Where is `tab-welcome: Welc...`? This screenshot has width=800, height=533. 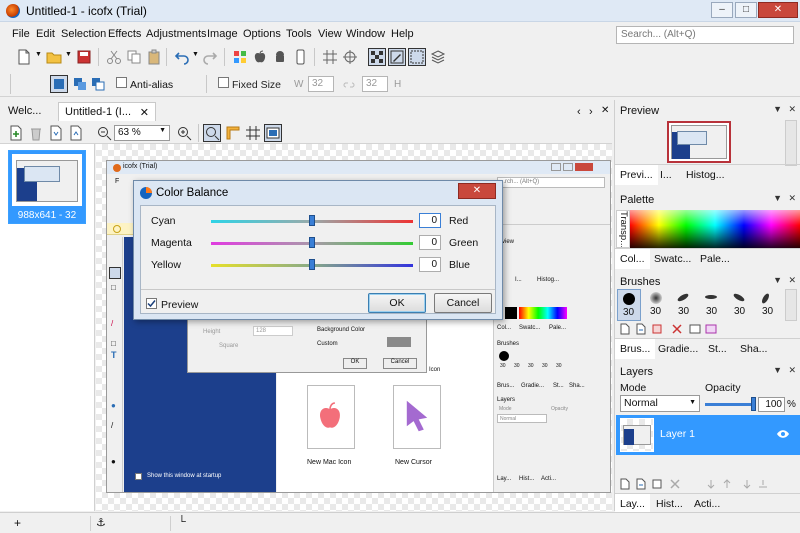
tab-welcome: Welc... is located at coordinates (24, 111).